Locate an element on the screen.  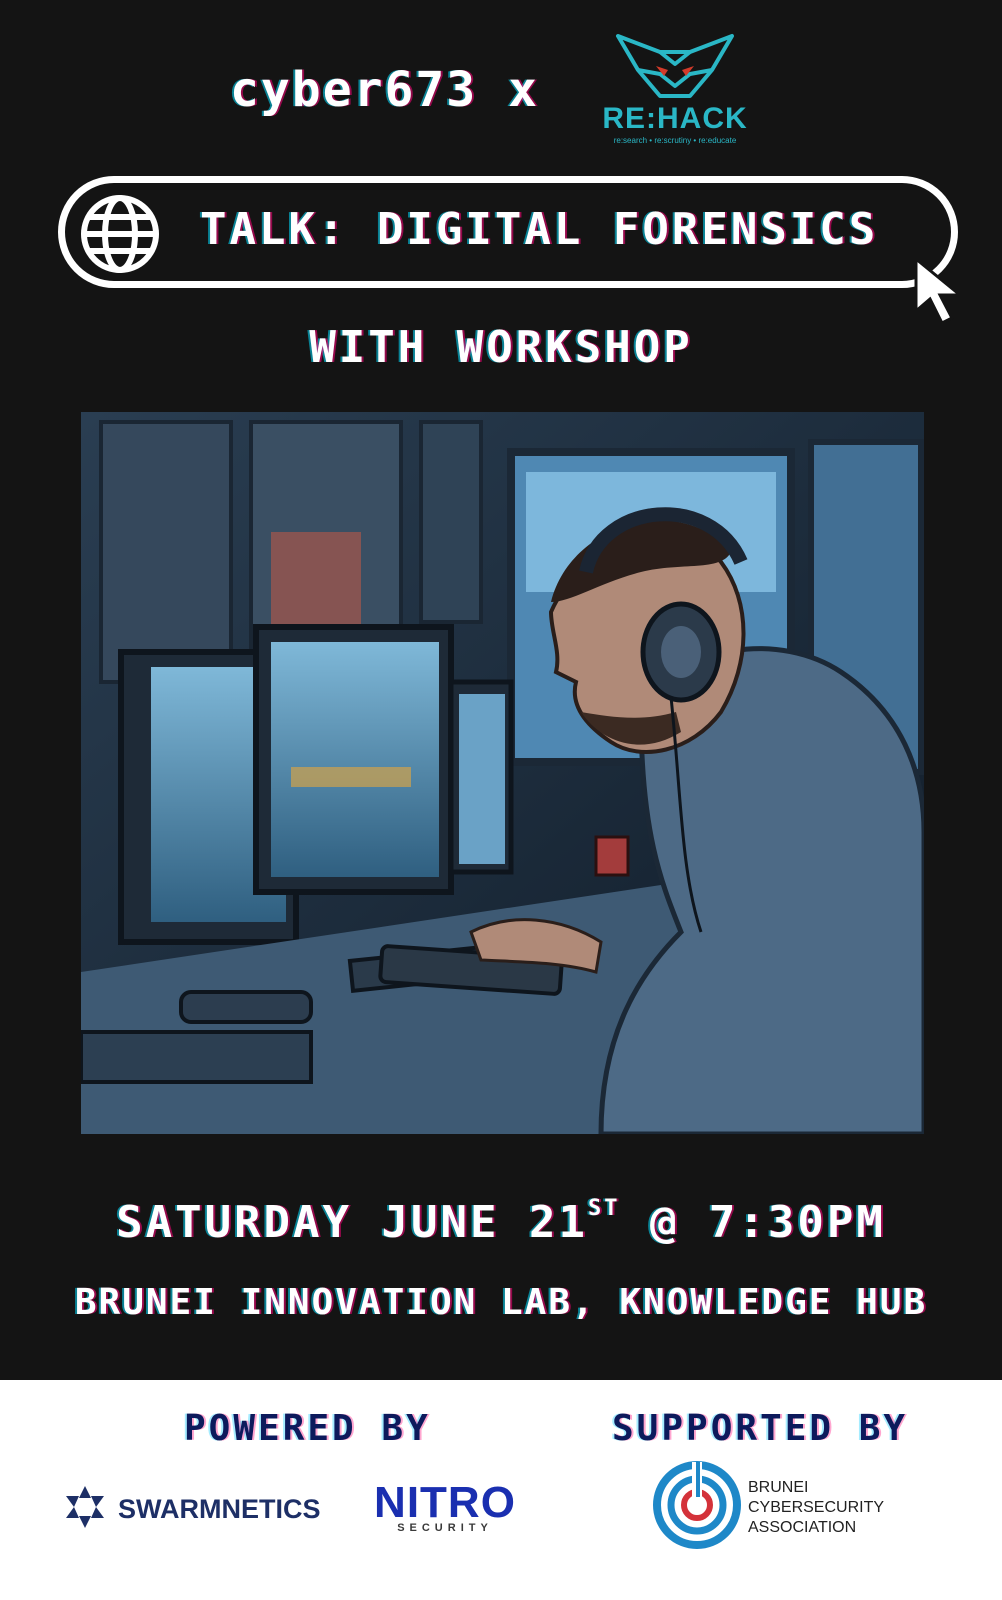
talk-subtitle: WITH WORKSHOP is located at coordinates (501, 347).